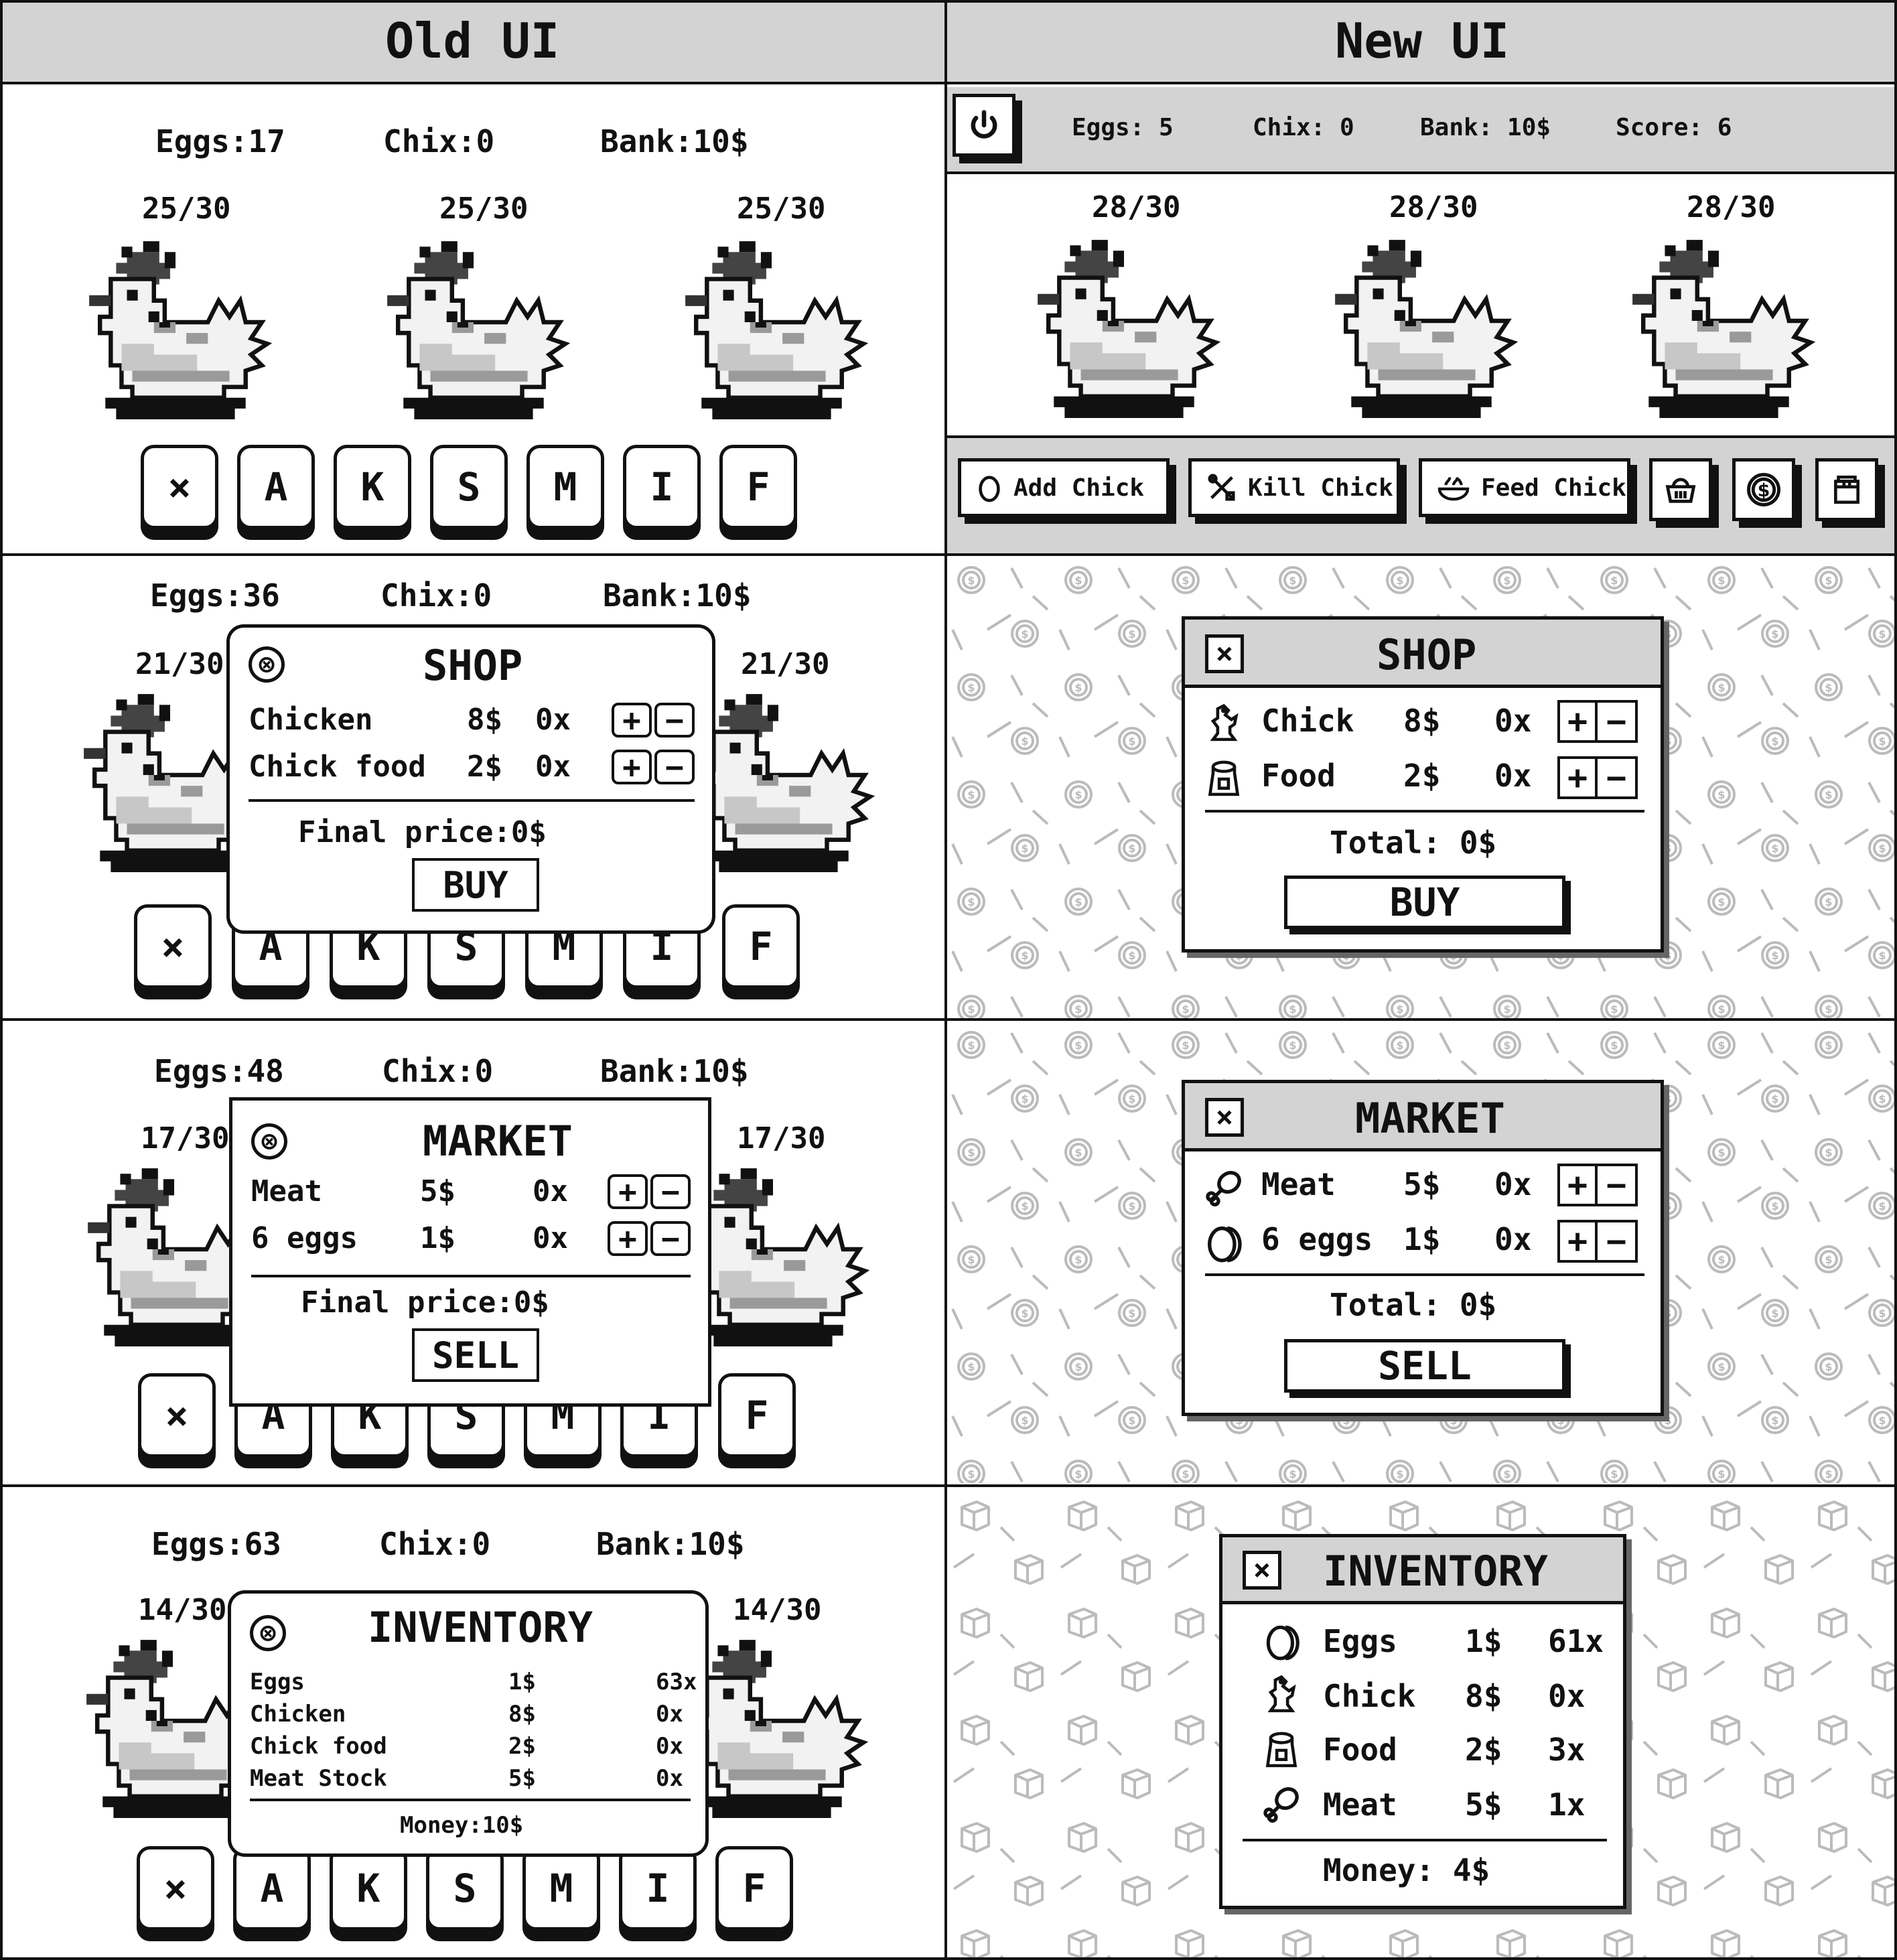  Describe the element at coordinates (1064, 487) in the screenshot. I see `add-chick-button: Add Chick` at that location.